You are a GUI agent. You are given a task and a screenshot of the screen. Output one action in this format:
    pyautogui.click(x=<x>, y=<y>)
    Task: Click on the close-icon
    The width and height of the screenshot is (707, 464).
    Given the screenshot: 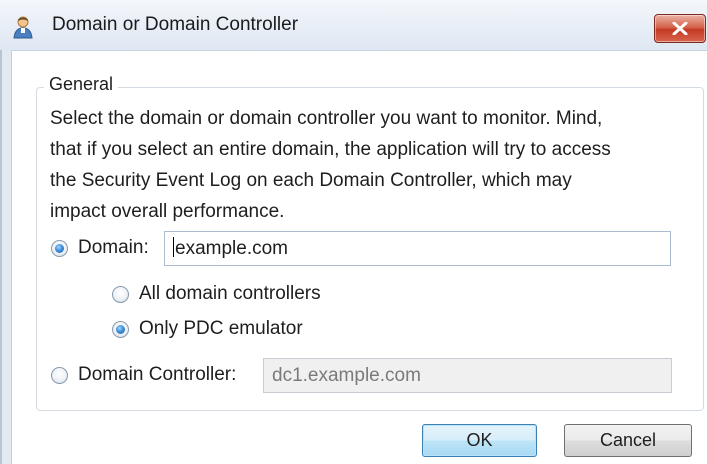 What is the action you would take?
    pyautogui.click(x=680, y=28)
    